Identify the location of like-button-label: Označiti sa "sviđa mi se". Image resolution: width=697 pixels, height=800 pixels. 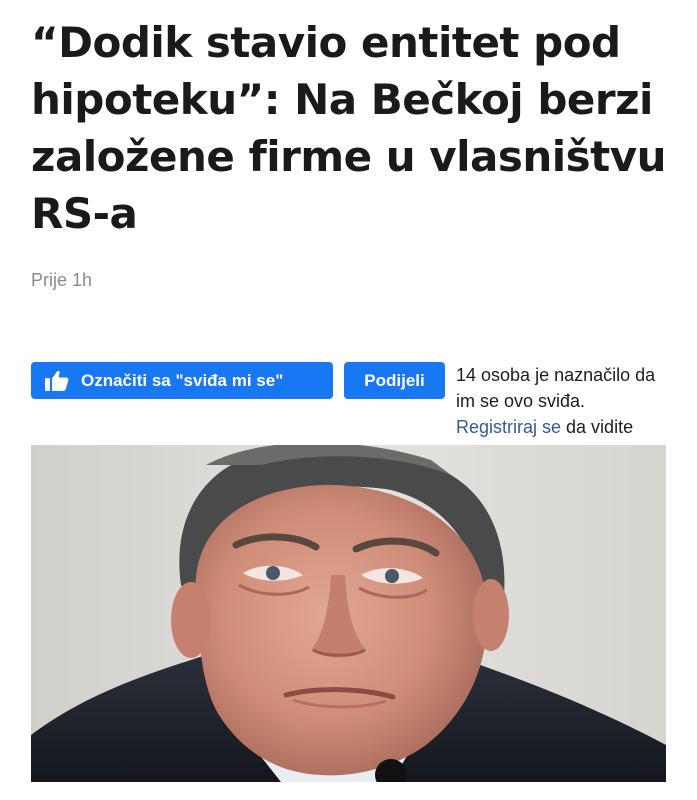
(182, 380).